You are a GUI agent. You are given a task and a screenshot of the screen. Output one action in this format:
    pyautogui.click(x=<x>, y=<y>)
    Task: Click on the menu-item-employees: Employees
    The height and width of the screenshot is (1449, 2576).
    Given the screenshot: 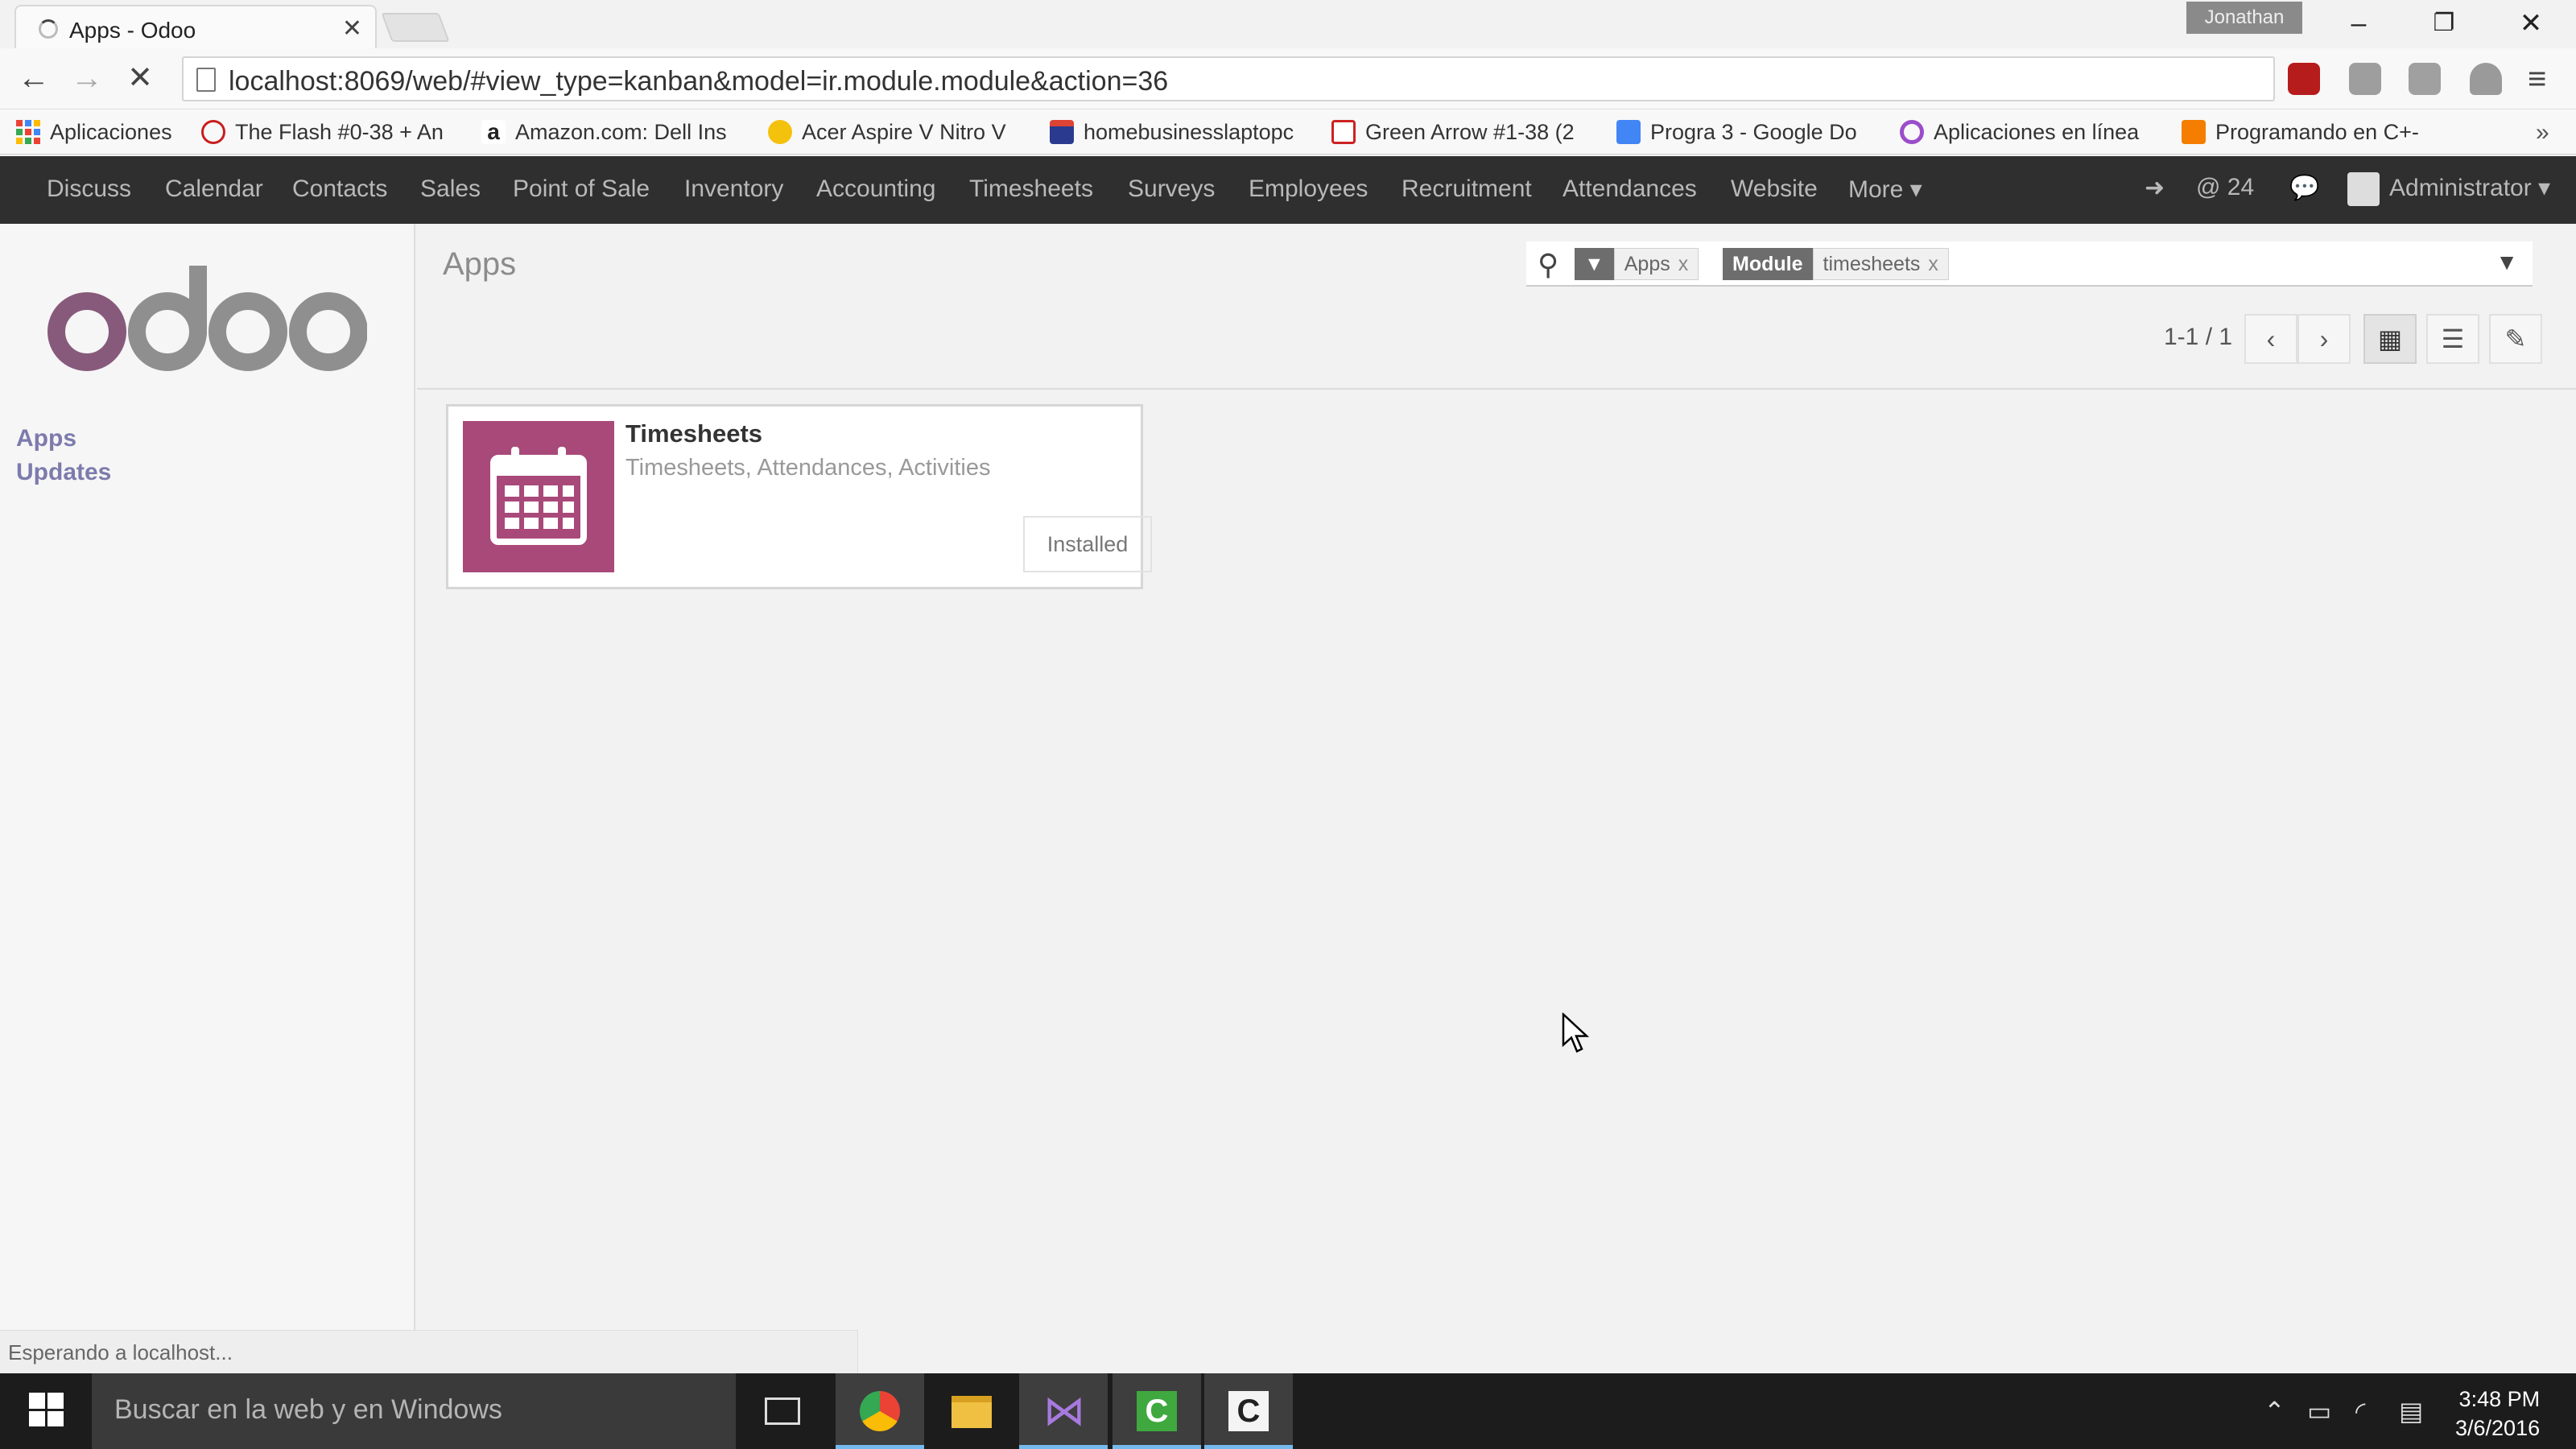 What is the action you would take?
    pyautogui.click(x=1308, y=189)
    